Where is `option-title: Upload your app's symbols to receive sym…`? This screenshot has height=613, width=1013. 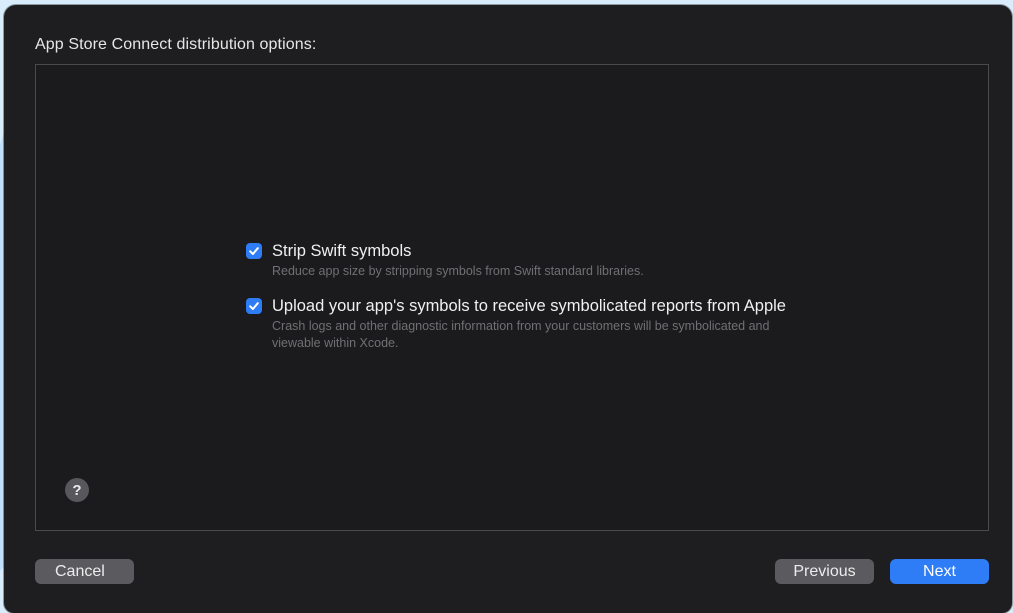 option-title: Upload your app's symbols to receive sym… is located at coordinates (529, 306).